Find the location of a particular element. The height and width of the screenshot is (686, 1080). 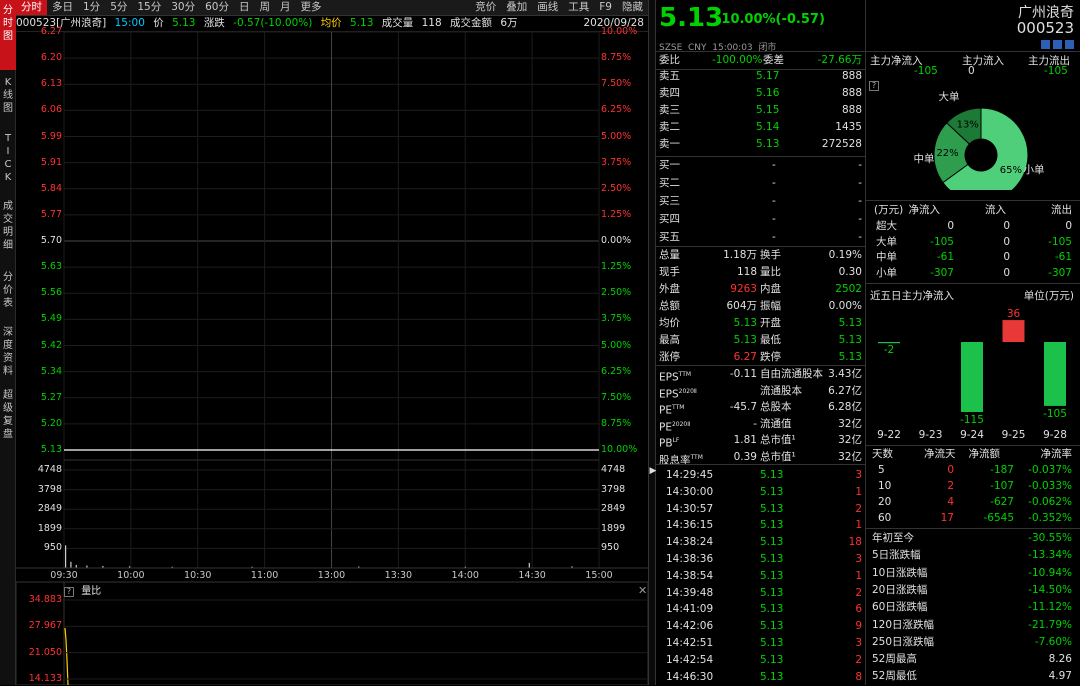

perf-row: 20日涨跌幅 -14.50% is located at coordinates (973, 590).